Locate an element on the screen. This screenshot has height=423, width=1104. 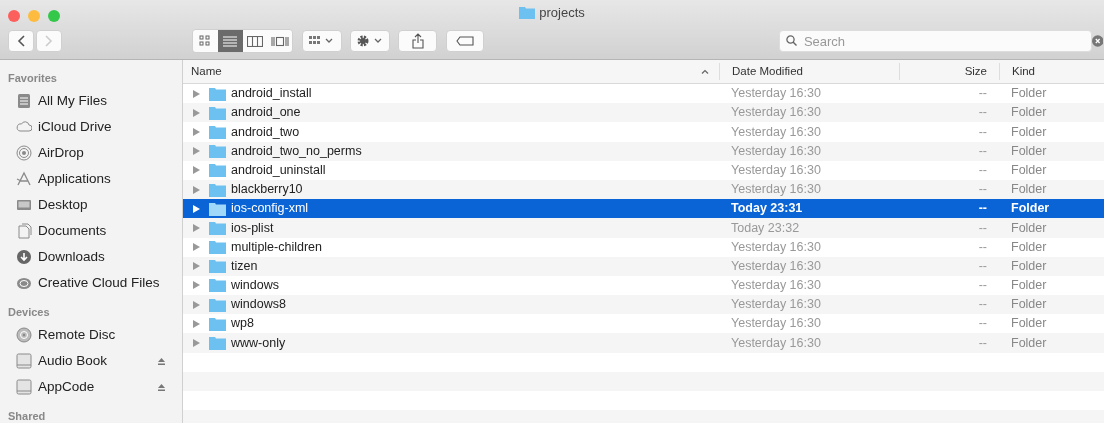
file-row: android_install Yesterday 16:30 -- Folder is located at coordinates (643, 94).